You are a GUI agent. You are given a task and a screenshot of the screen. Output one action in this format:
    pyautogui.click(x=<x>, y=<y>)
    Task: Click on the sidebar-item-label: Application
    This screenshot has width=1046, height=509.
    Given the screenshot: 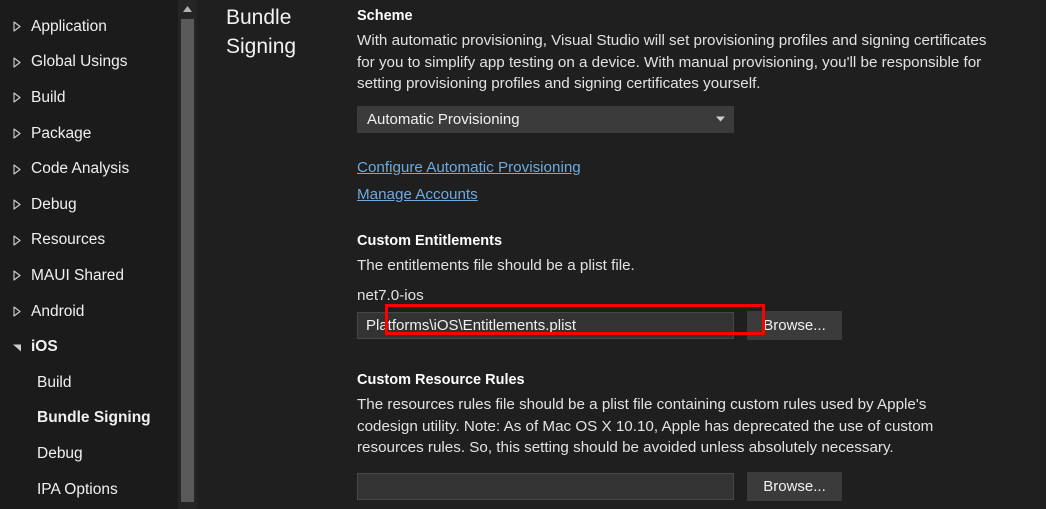 What is the action you would take?
    pyautogui.click(x=69, y=26)
    